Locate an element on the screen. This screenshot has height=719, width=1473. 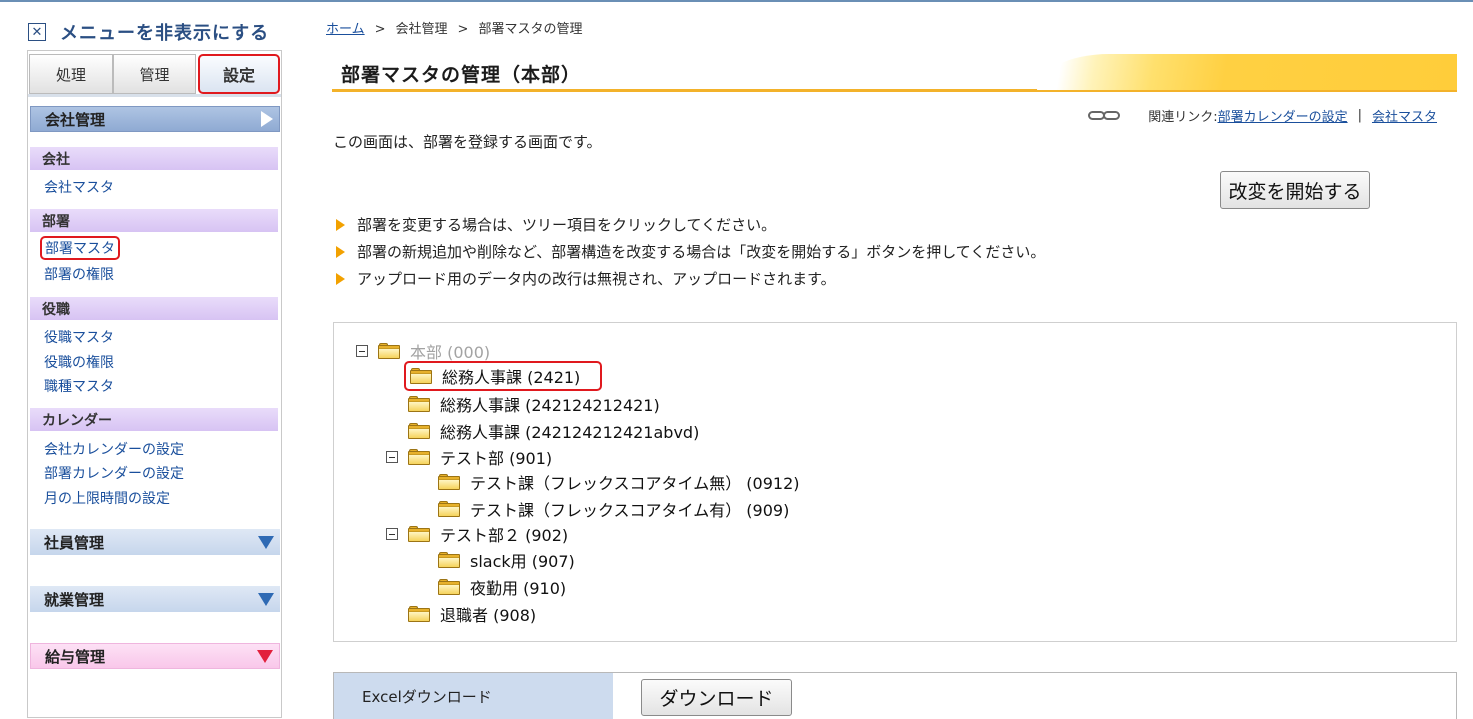
link-position-permission: 役職の権限 is located at coordinates (79, 362).